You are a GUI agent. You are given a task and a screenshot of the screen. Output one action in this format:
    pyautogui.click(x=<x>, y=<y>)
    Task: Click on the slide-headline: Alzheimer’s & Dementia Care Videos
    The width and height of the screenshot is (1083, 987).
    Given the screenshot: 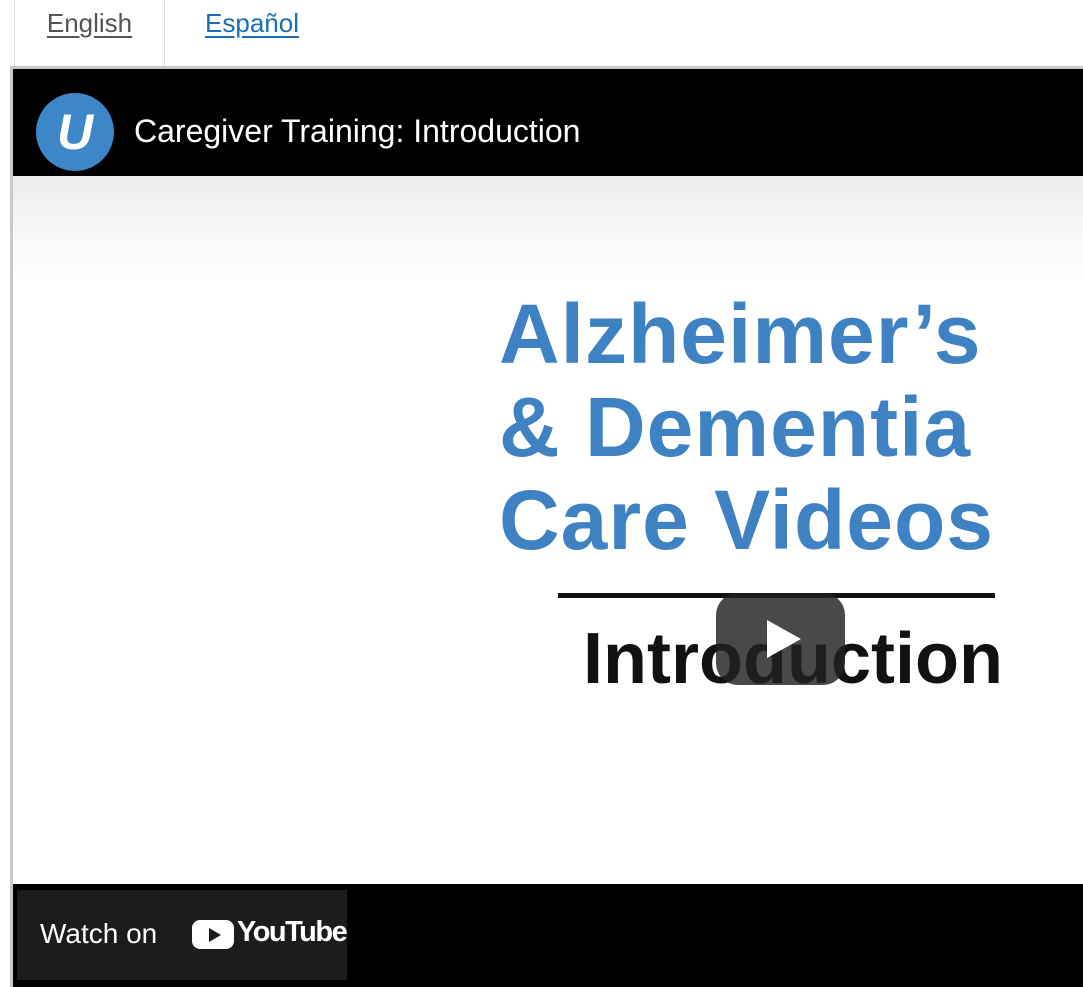 What is the action you would take?
    pyautogui.click(x=779, y=427)
    